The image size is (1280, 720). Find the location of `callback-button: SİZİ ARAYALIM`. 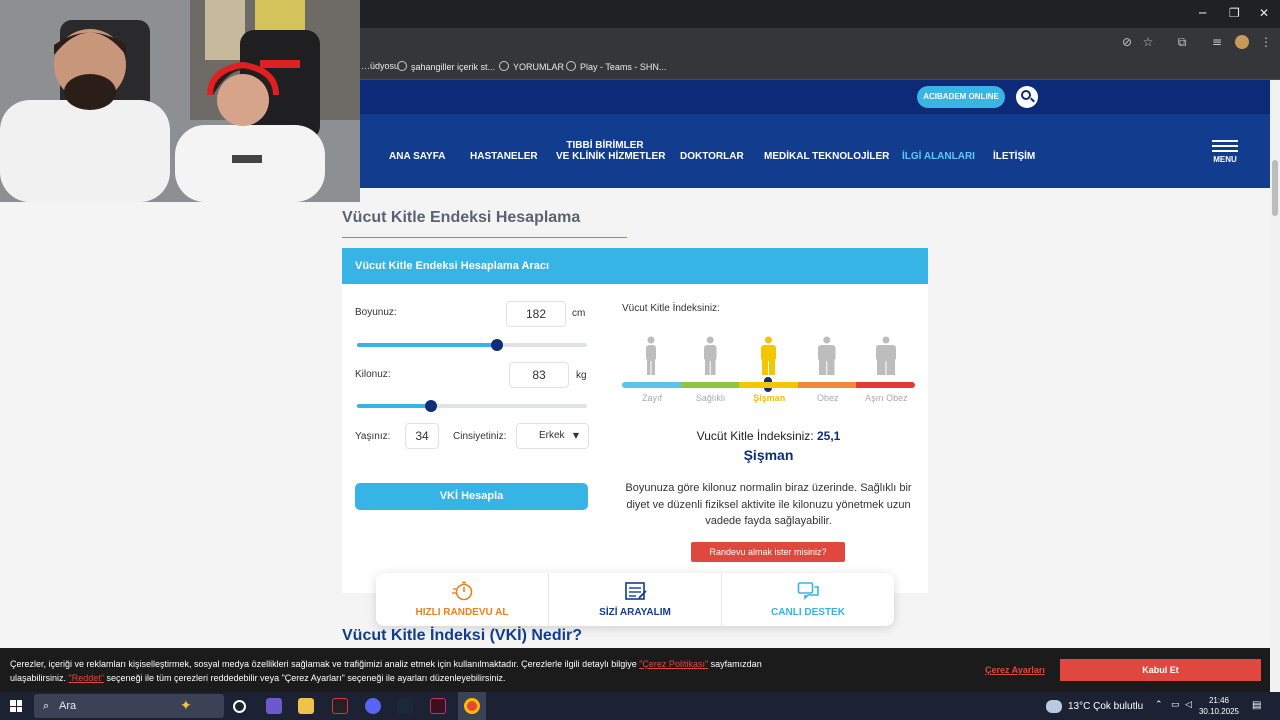

callback-button: SİZİ ARAYALIM is located at coordinates (635, 599).